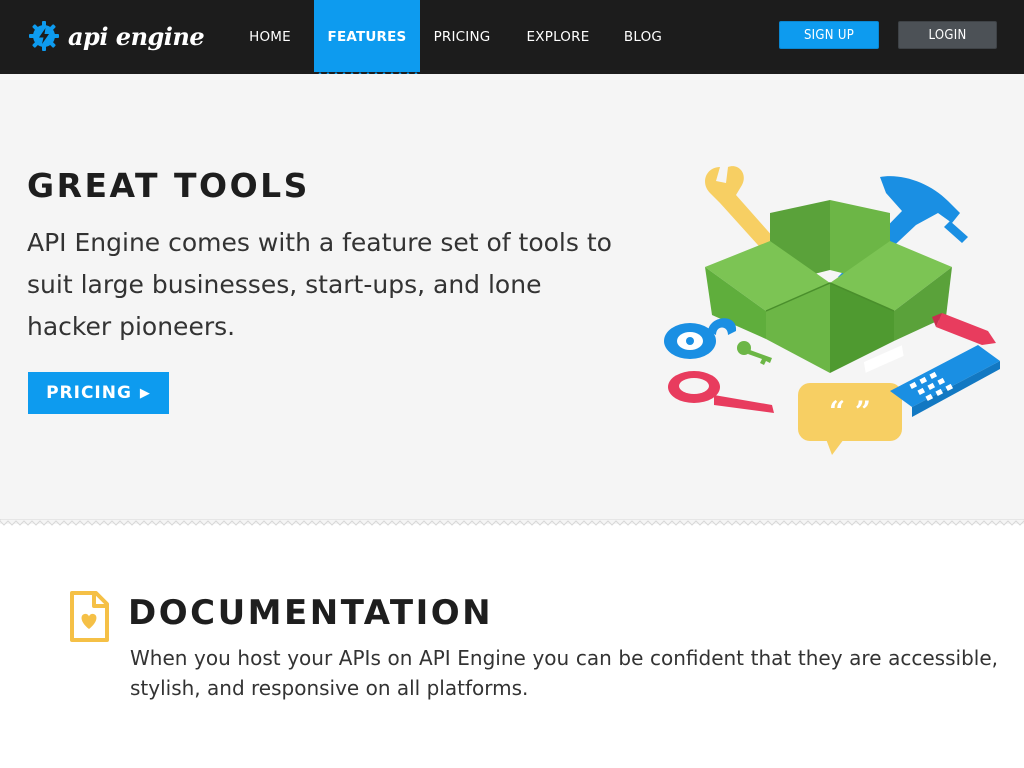 The width and height of the screenshot is (1024, 768). I want to click on pricing-cta-label: PRICING, so click(89, 393).